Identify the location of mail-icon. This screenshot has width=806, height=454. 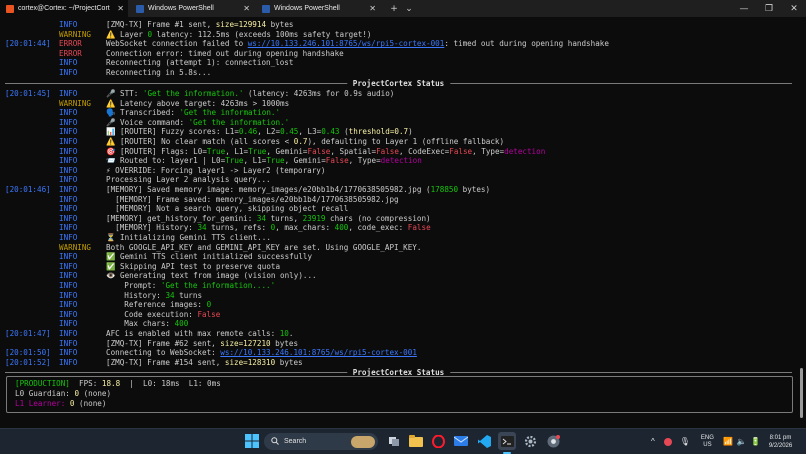
(461, 441).